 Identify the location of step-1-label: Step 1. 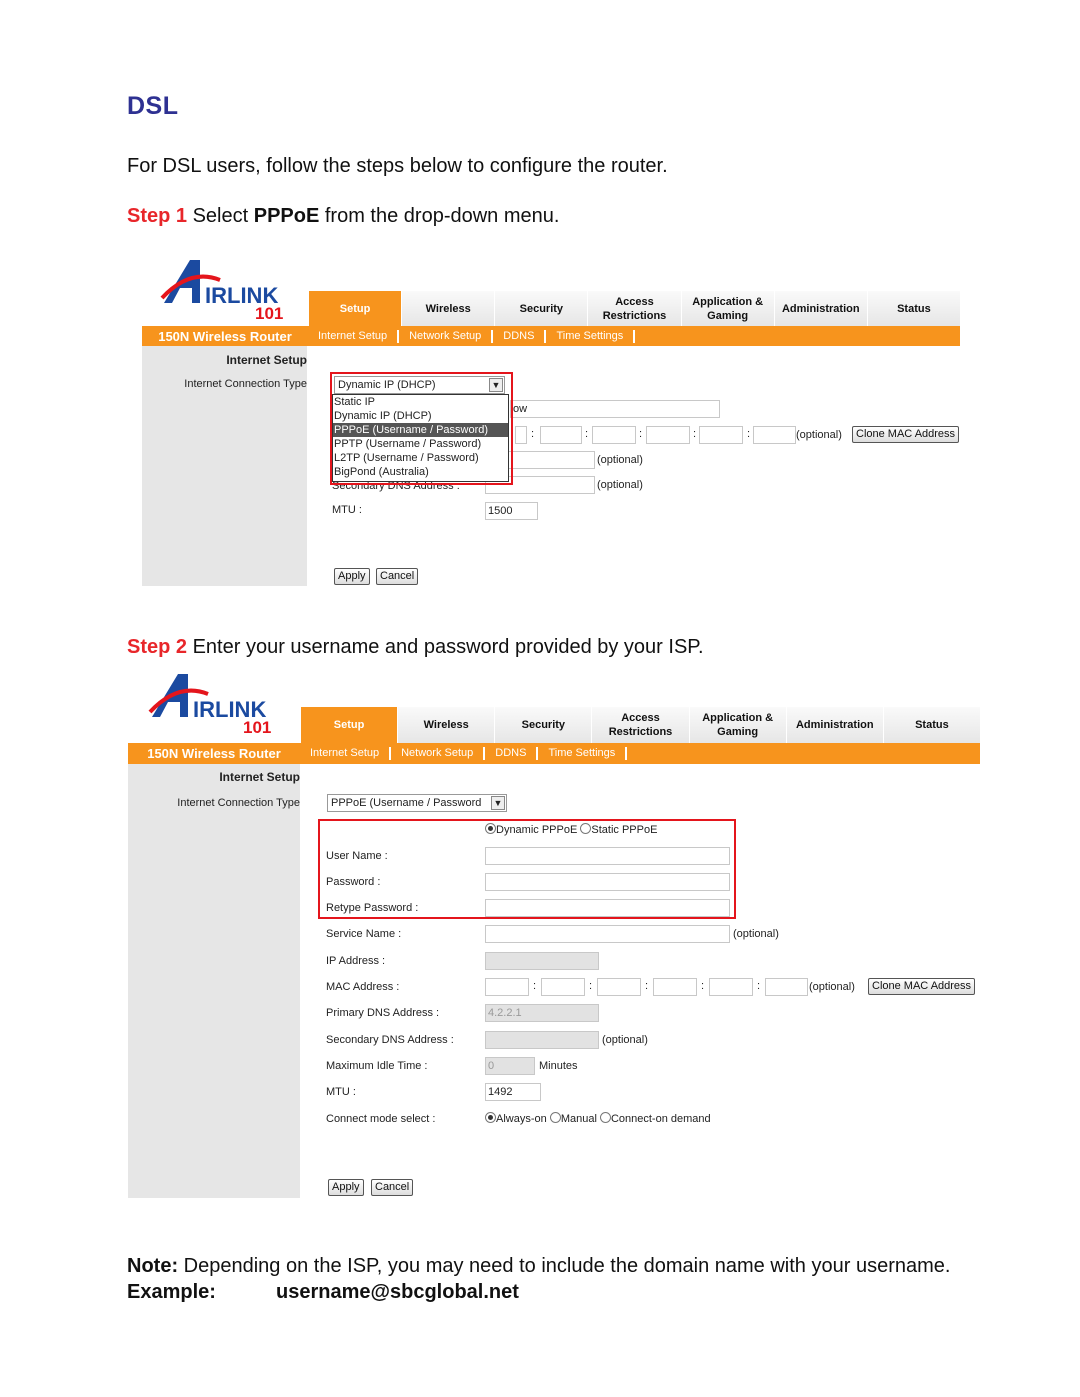
(157, 216).